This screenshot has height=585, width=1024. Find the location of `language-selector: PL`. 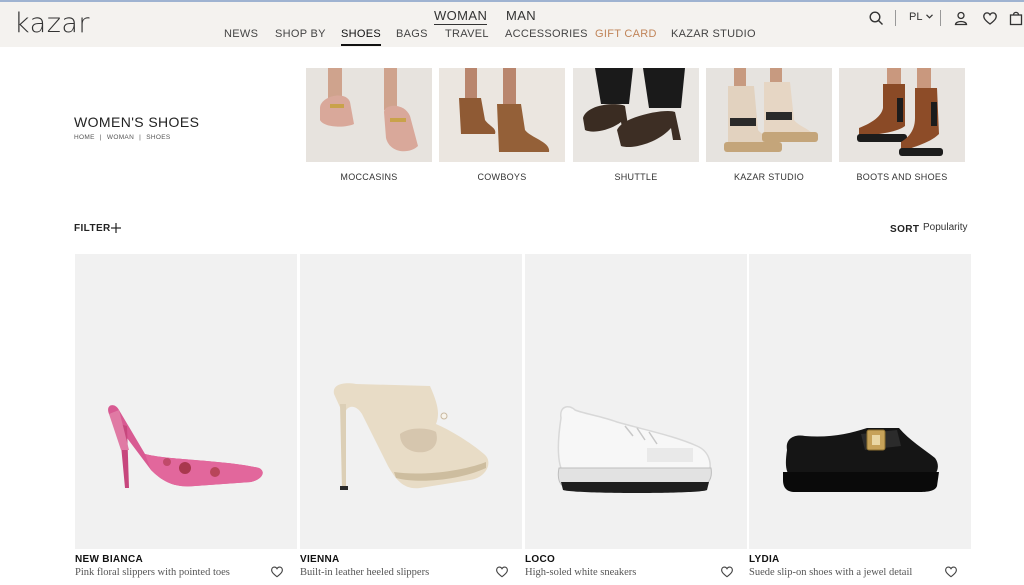

language-selector: PL is located at coordinates (921, 17).